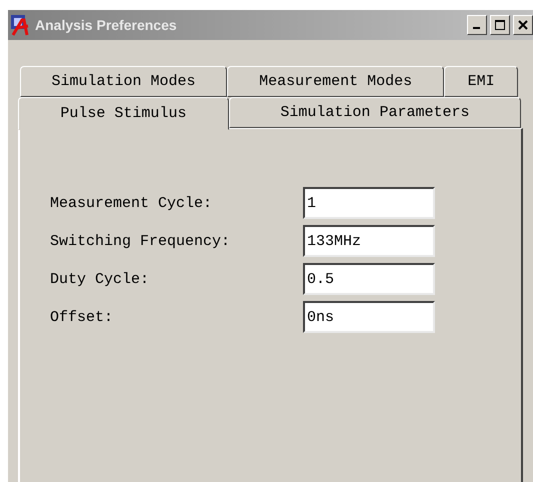 This screenshot has height=482, width=533. I want to click on window-title: Analysis Preferences, so click(106, 25).